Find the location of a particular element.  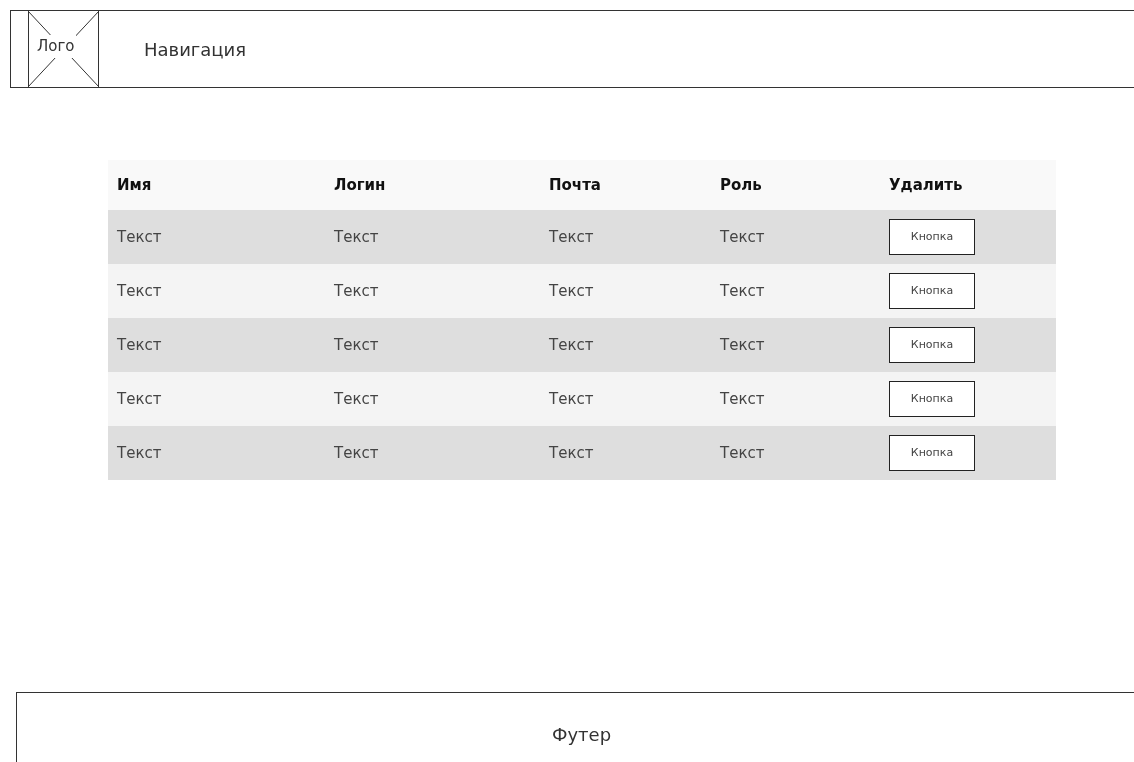

column-header: Удалить is located at coordinates (926, 184).